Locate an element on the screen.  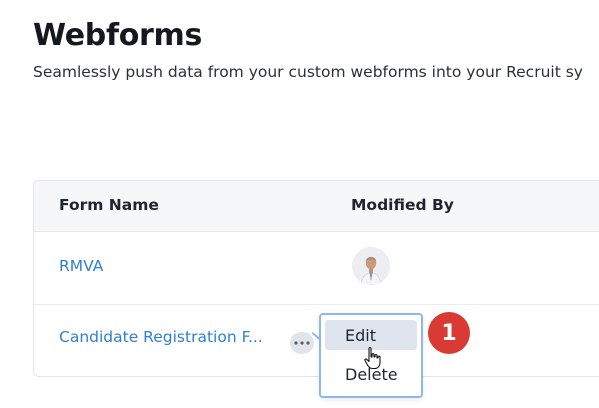
more-horizontal-icon is located at coordinates (302, 343).